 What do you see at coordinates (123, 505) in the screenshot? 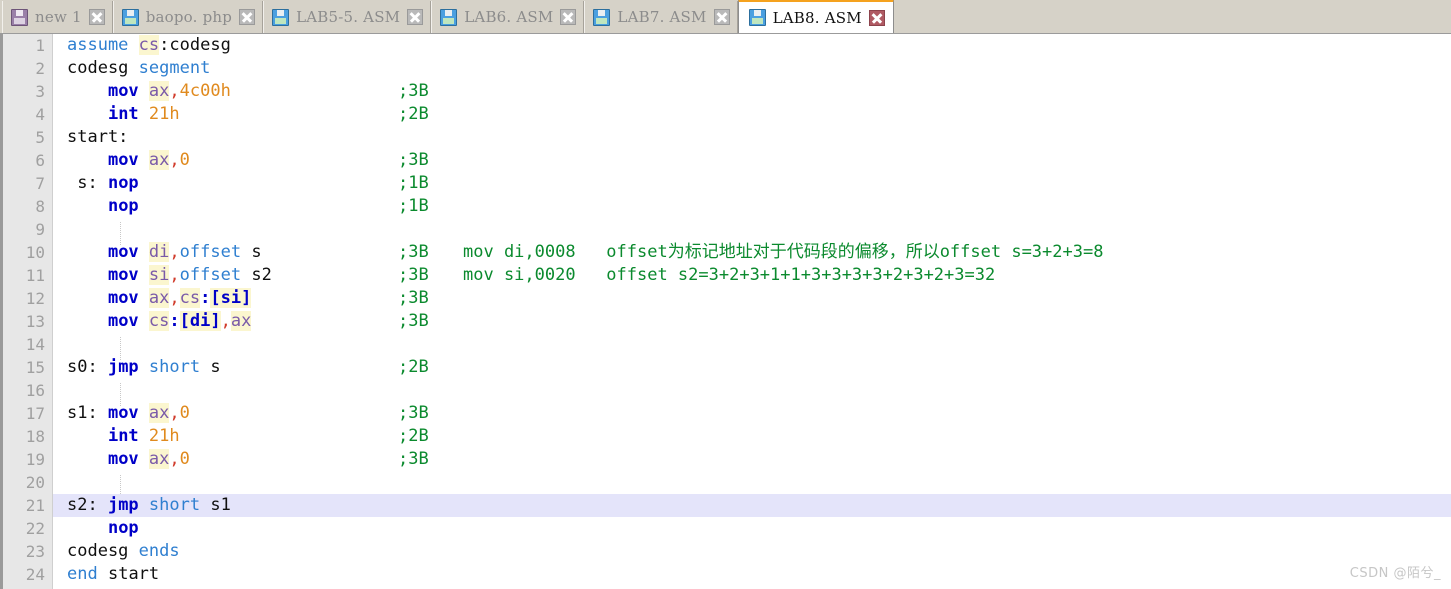
I see `token-mnemonic: jmp` at bounding box center [123, 505].